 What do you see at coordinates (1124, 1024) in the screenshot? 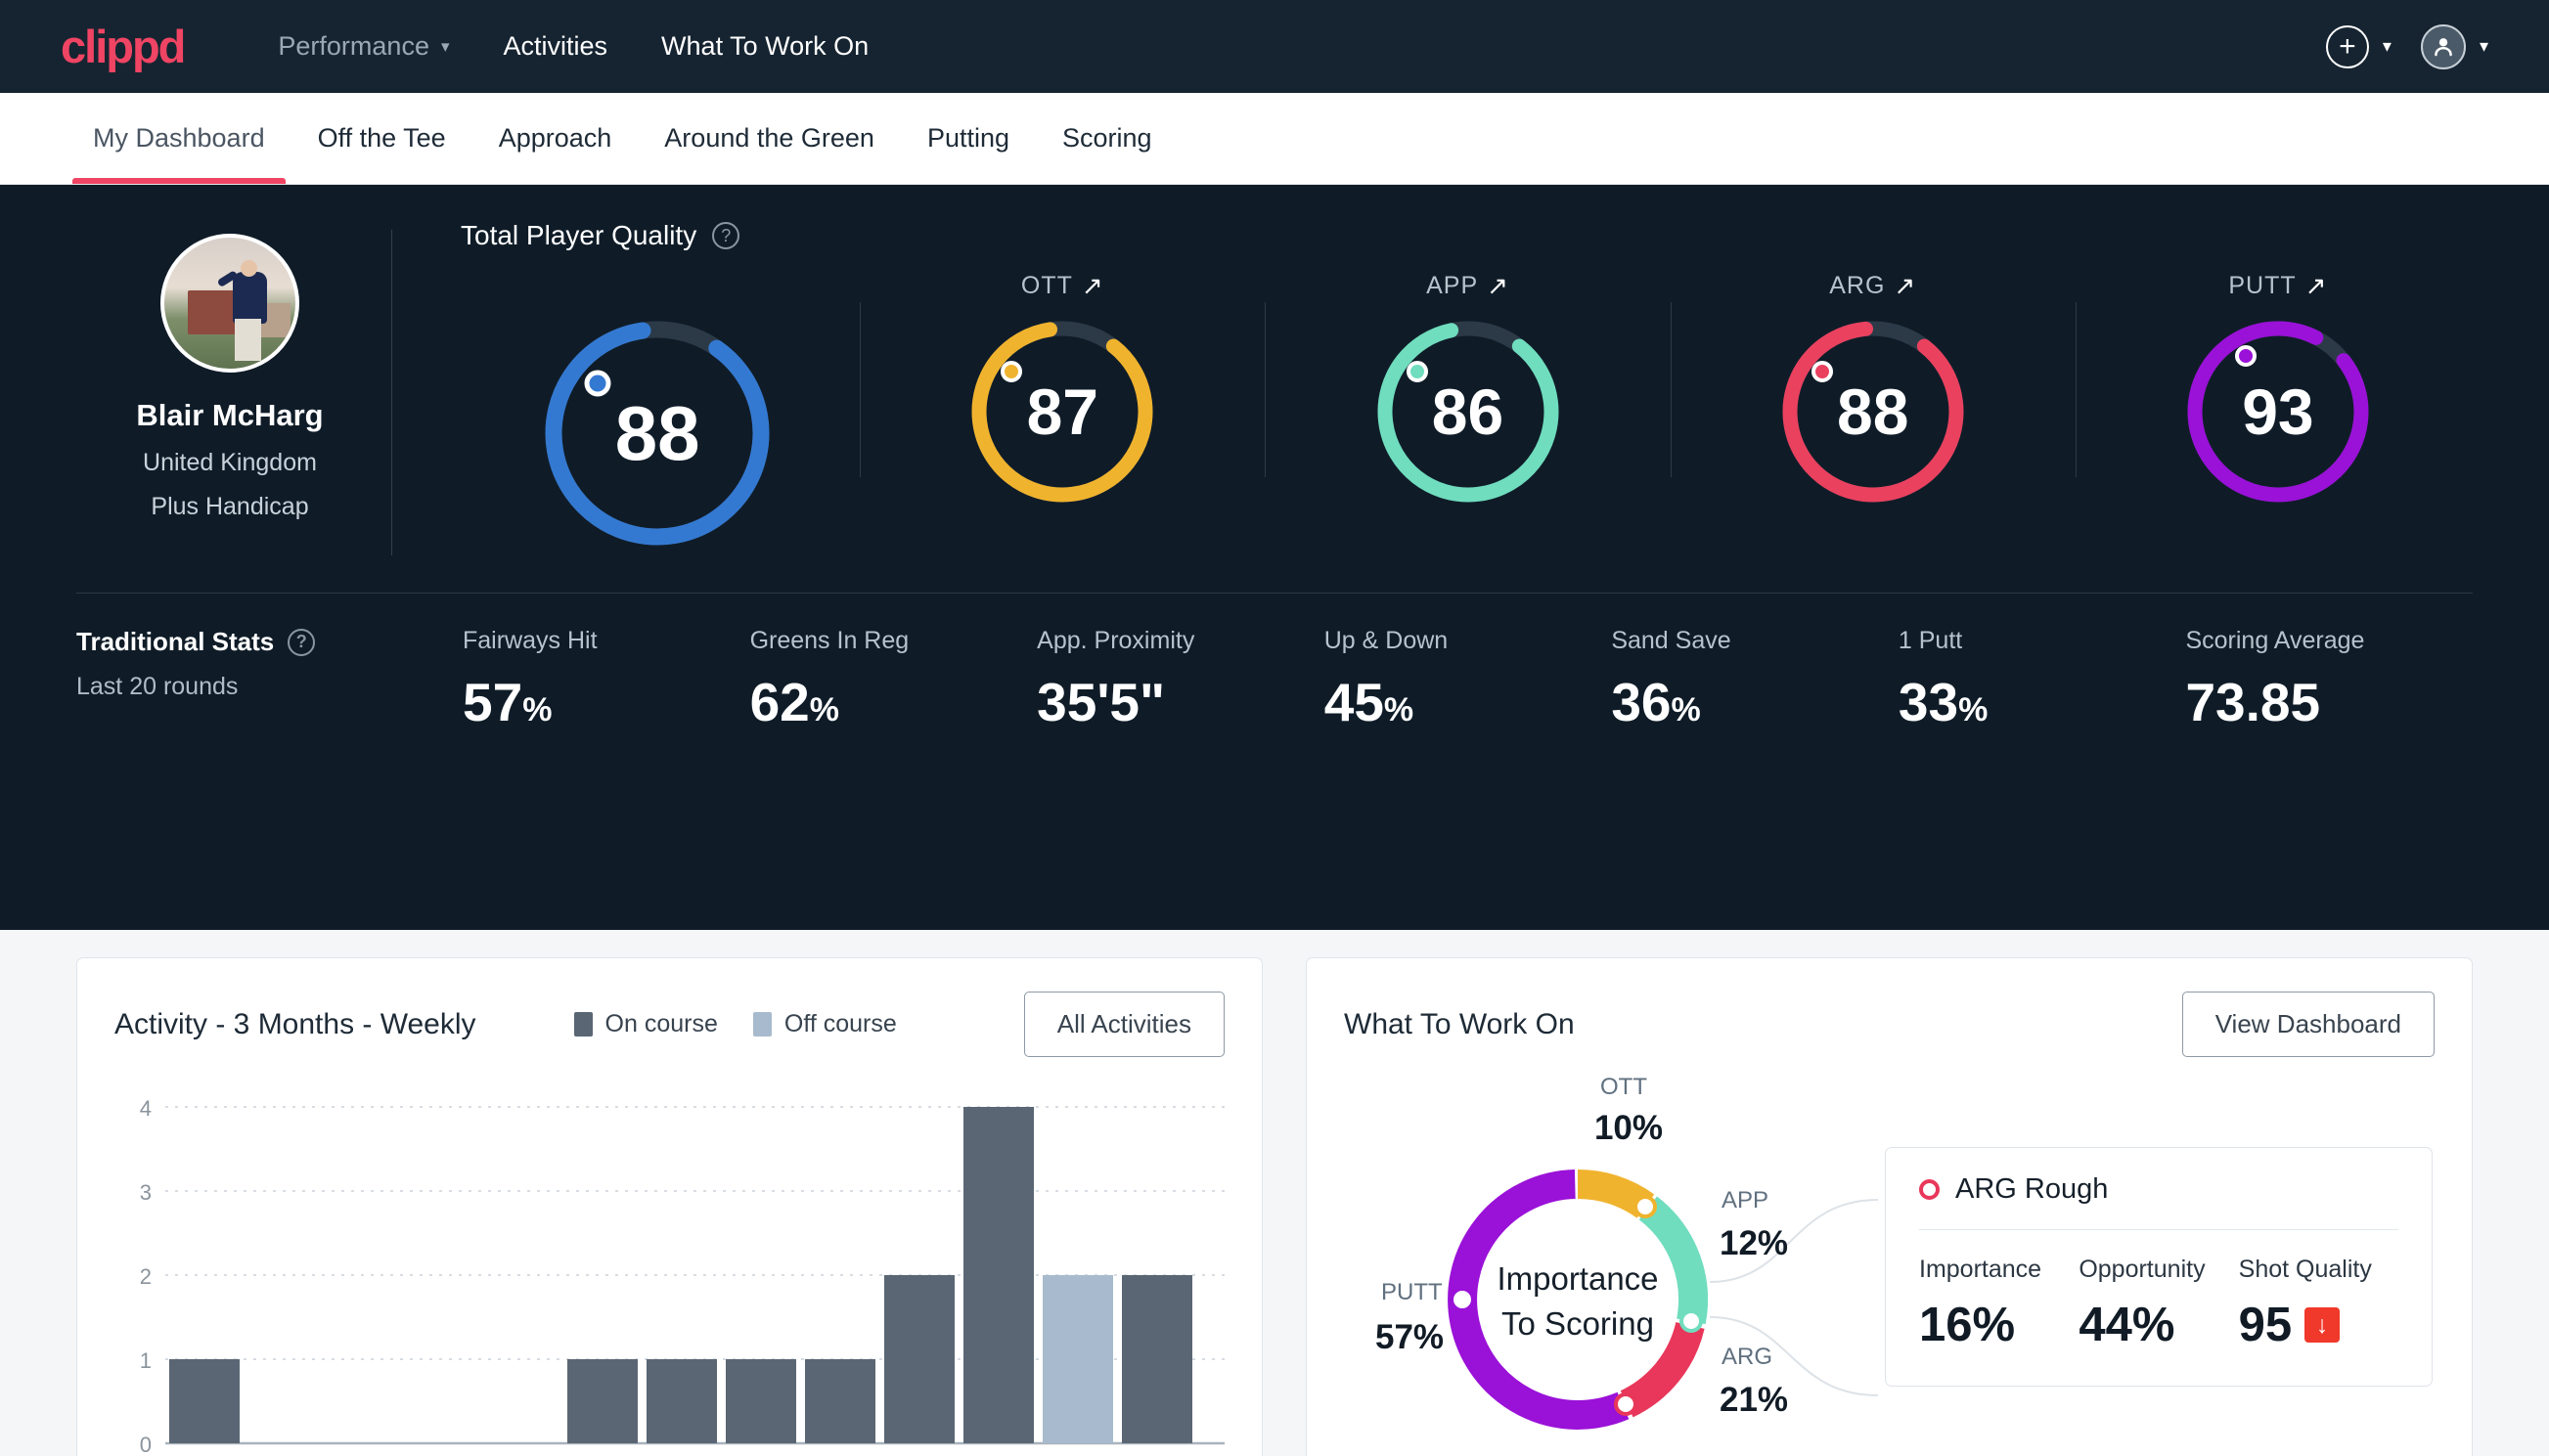
I see `all-activities-button: All Activities` at bounding box center [1124, 1024].